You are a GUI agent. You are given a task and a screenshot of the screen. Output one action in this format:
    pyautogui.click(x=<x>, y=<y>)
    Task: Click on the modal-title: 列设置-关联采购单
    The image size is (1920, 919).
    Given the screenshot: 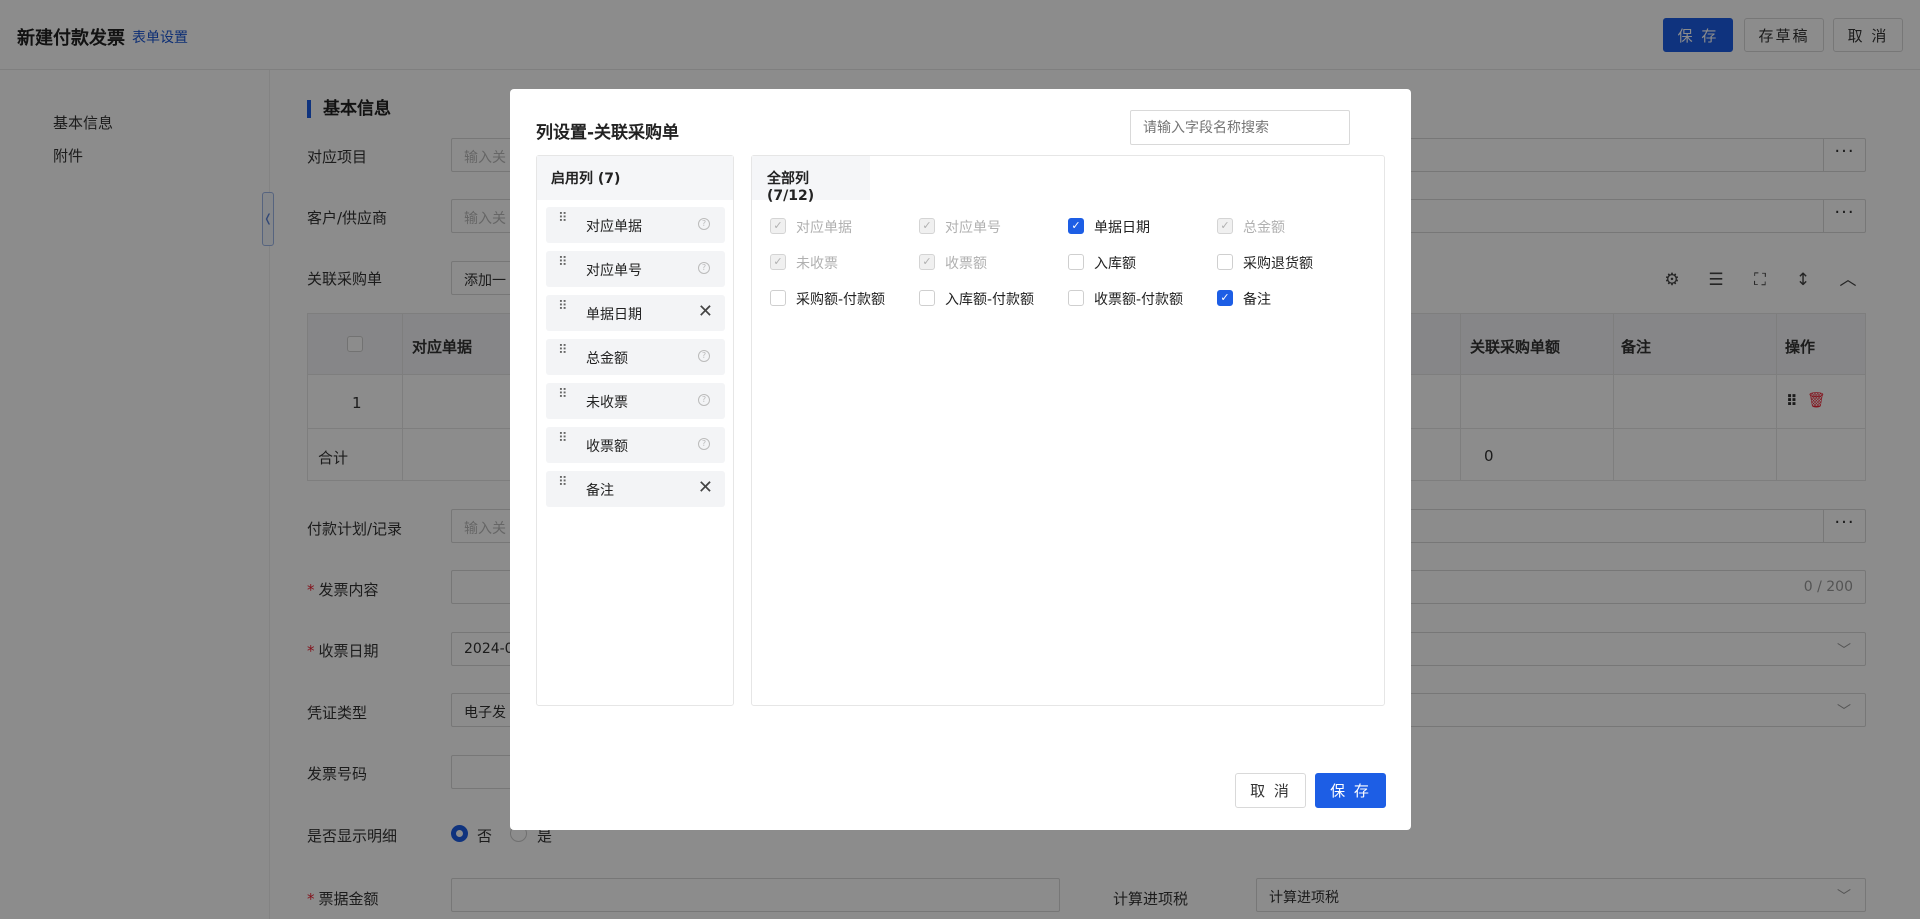 What is the action you would take?
    pyautogui.click(x=608, y=133)
    